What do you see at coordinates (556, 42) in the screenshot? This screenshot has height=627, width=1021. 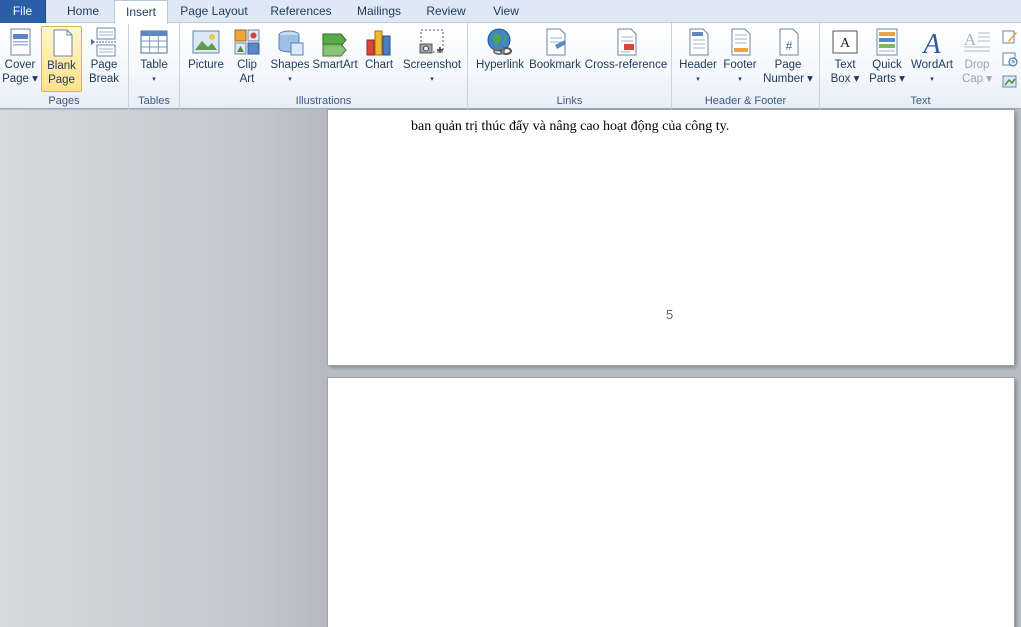 I see `bookmark-icon` at bounding box center [556, 42].